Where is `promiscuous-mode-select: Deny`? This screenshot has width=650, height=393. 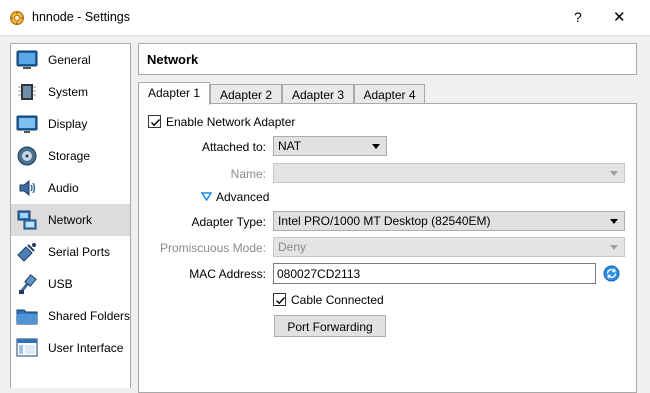
promiscuous-mode-select: Deny is located at coordinates (449, 247).